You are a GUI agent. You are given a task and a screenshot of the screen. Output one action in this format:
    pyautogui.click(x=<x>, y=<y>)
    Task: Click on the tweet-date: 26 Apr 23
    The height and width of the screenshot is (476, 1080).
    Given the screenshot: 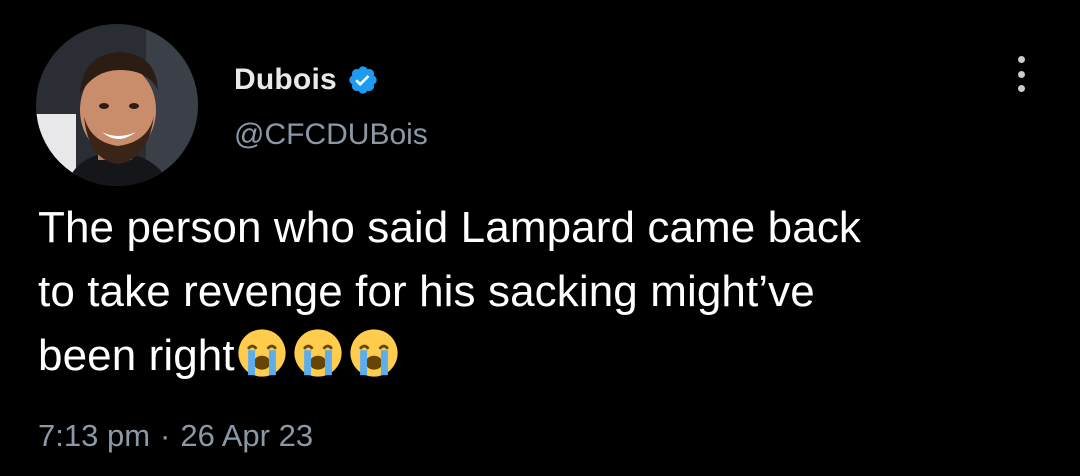 What is the action you would take?
    pyautogui.click(x=246, y=436)
    